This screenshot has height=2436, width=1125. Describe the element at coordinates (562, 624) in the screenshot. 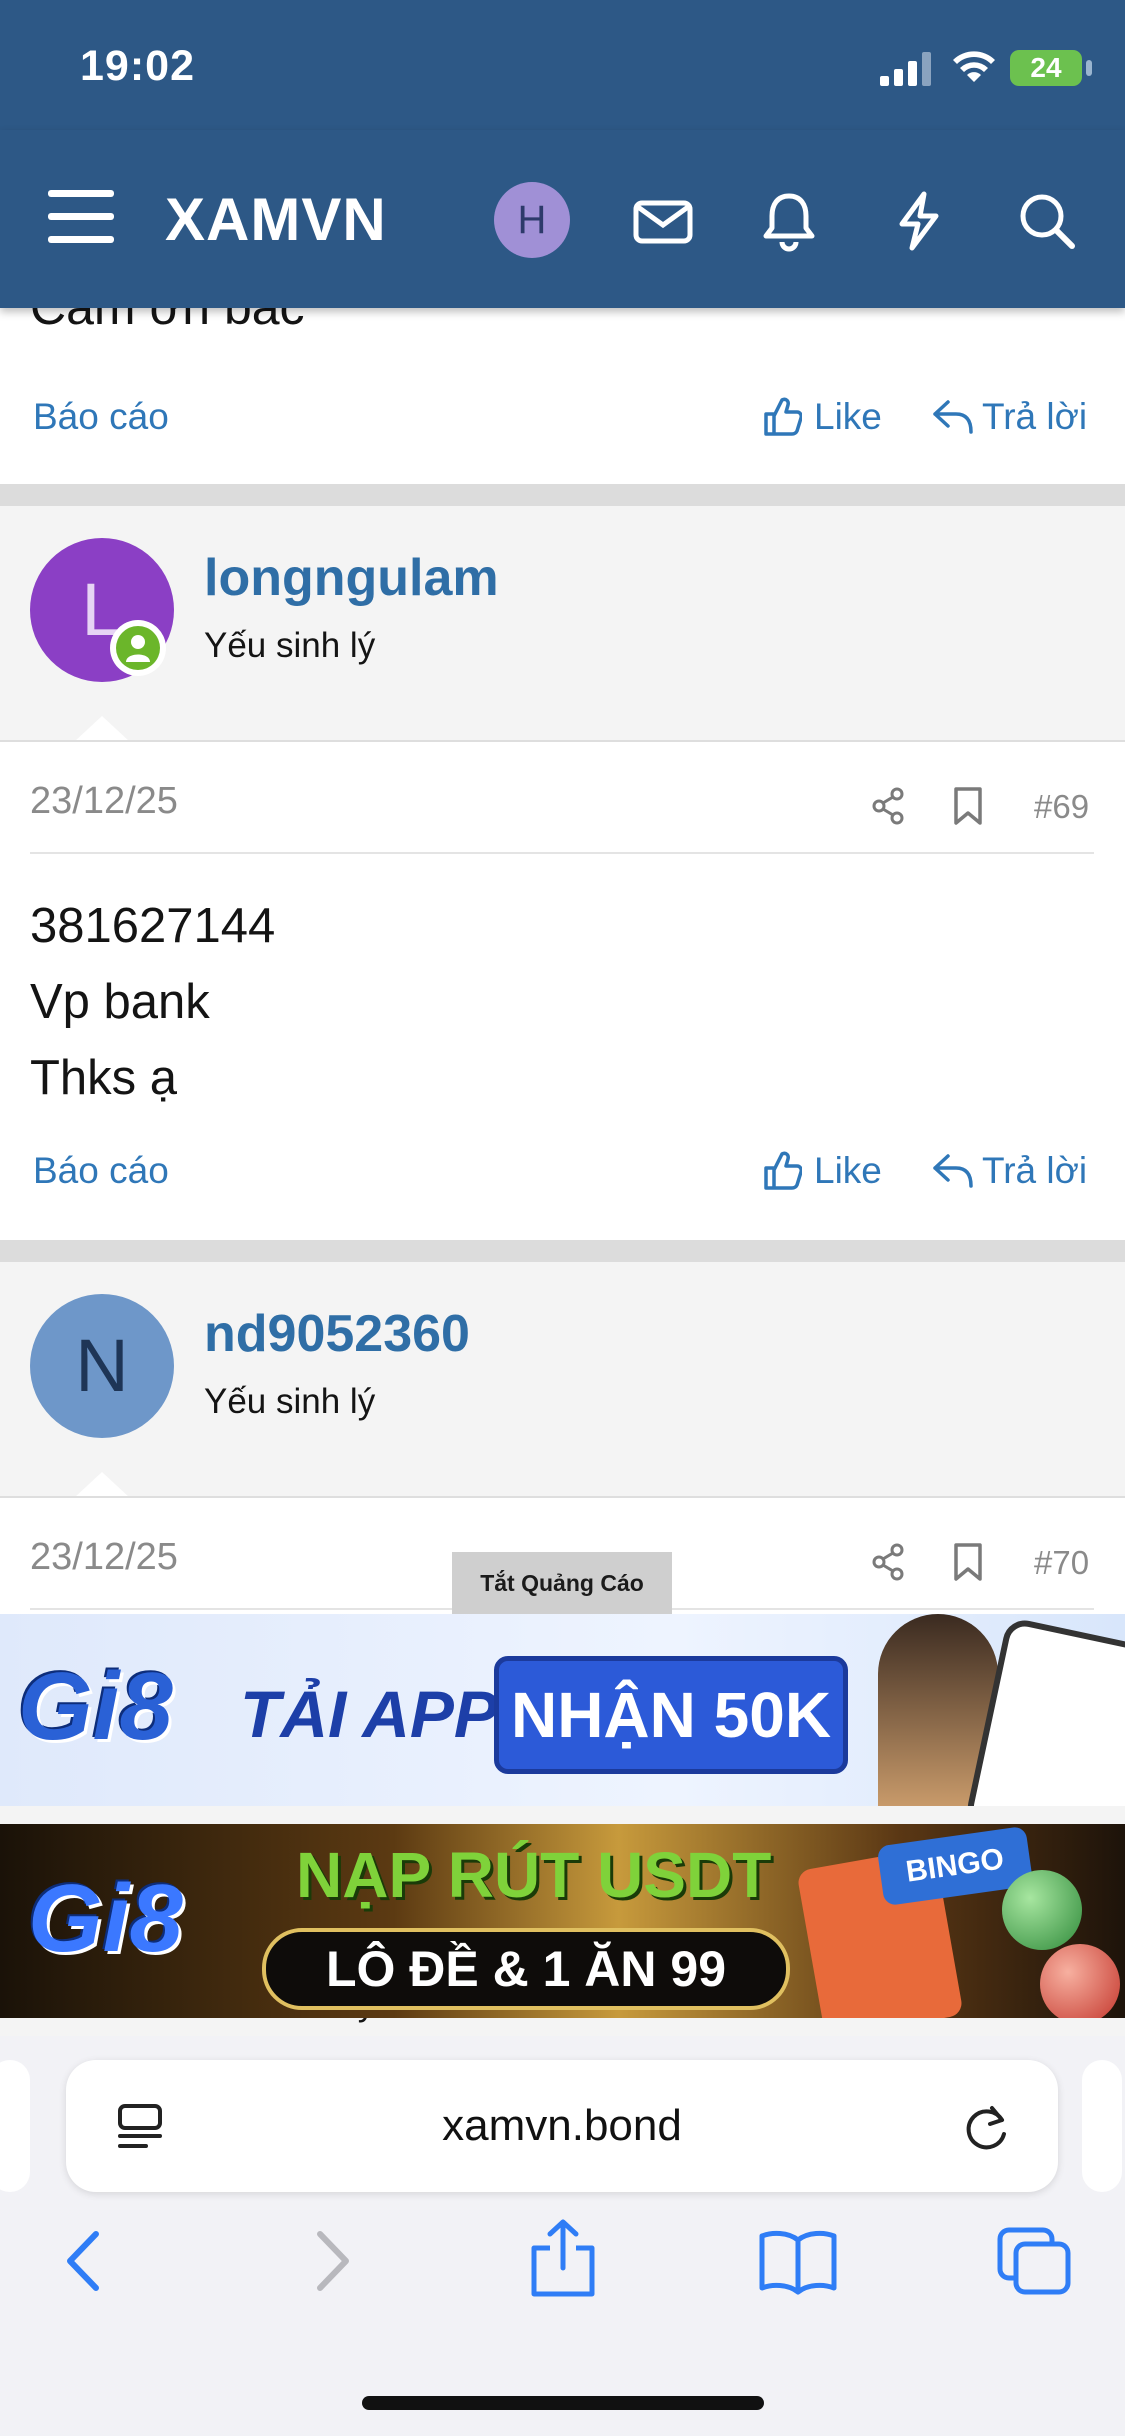

I see `post-69-userblock: L longngulam Yếu sinh lý` at that location.